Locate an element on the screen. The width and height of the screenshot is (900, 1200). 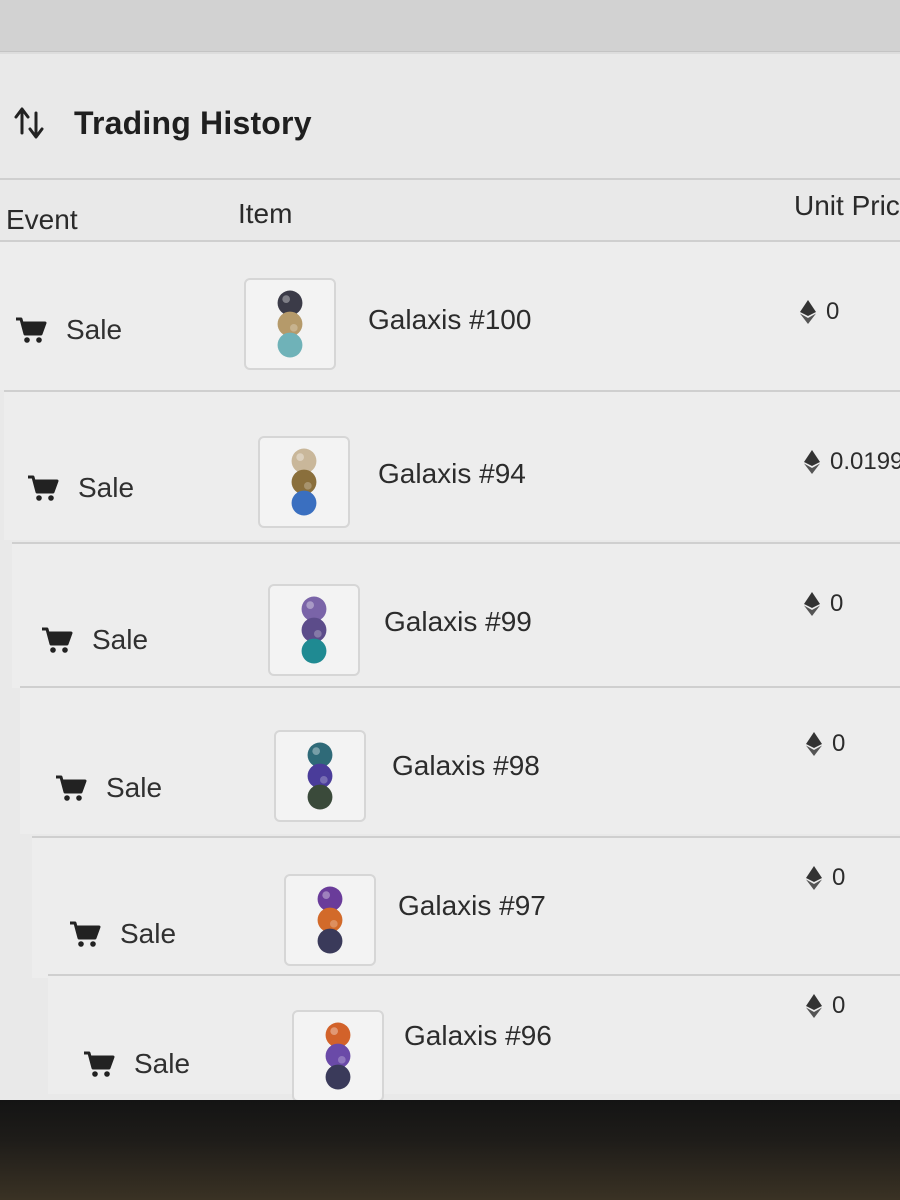
item-name-link: Galaxis #100 is located at coordinates (449, 320).